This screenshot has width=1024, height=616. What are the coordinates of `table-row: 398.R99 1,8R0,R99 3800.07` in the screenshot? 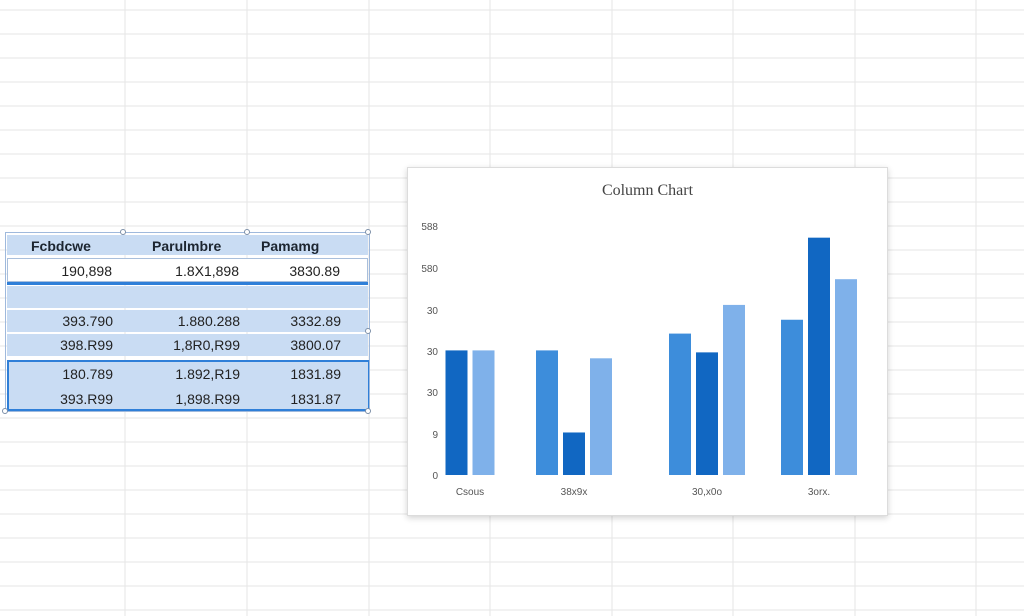 It's located at (187, 345).